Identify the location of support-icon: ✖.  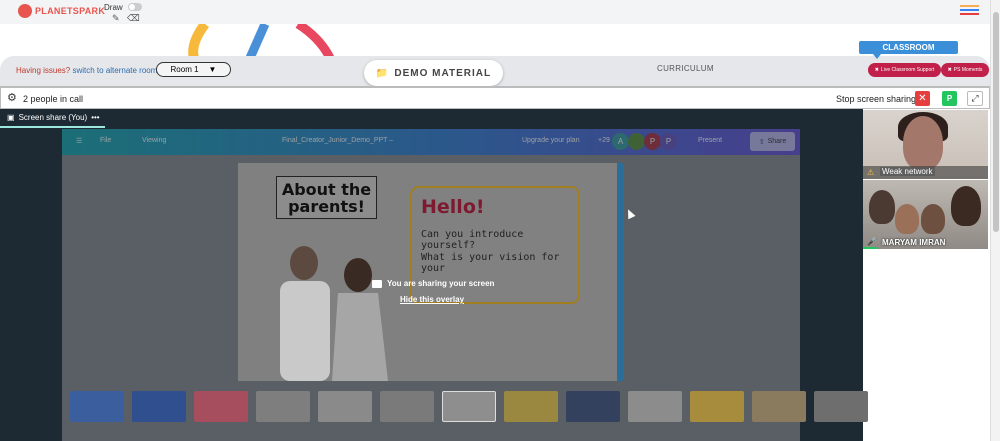
(876, 70).